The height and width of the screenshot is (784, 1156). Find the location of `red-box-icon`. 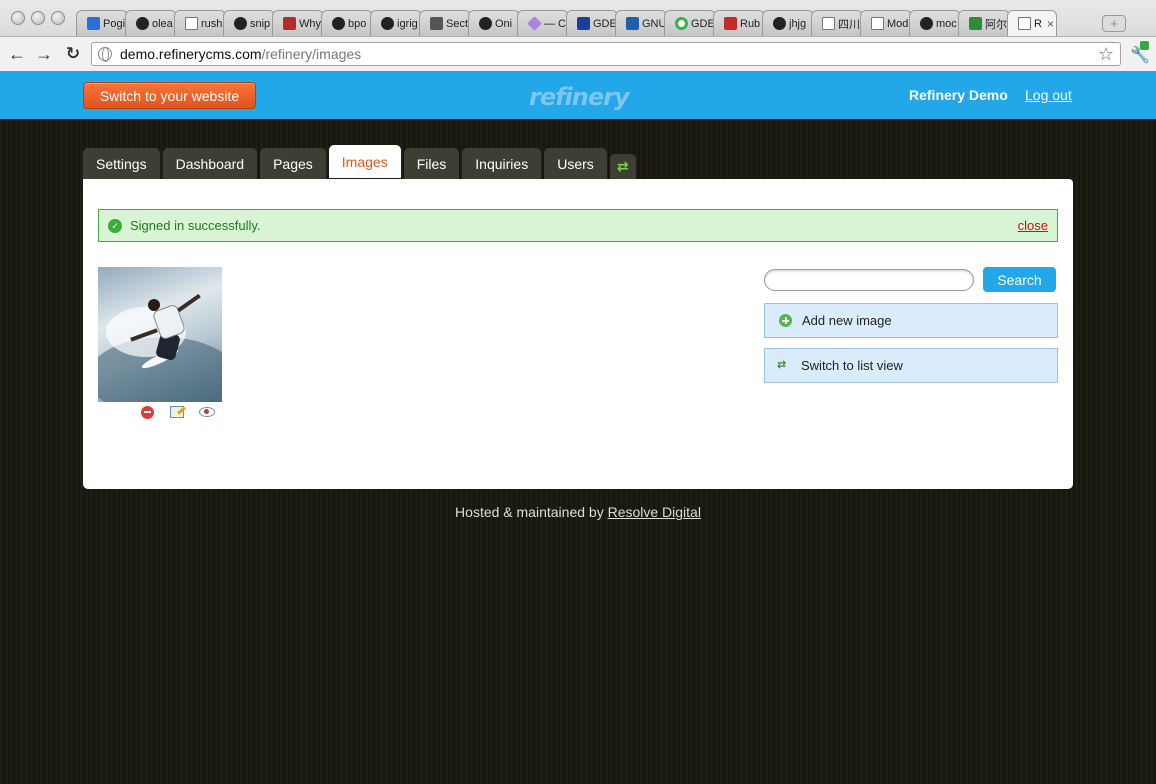

red-box-icon is located at coordinates (289, 23).